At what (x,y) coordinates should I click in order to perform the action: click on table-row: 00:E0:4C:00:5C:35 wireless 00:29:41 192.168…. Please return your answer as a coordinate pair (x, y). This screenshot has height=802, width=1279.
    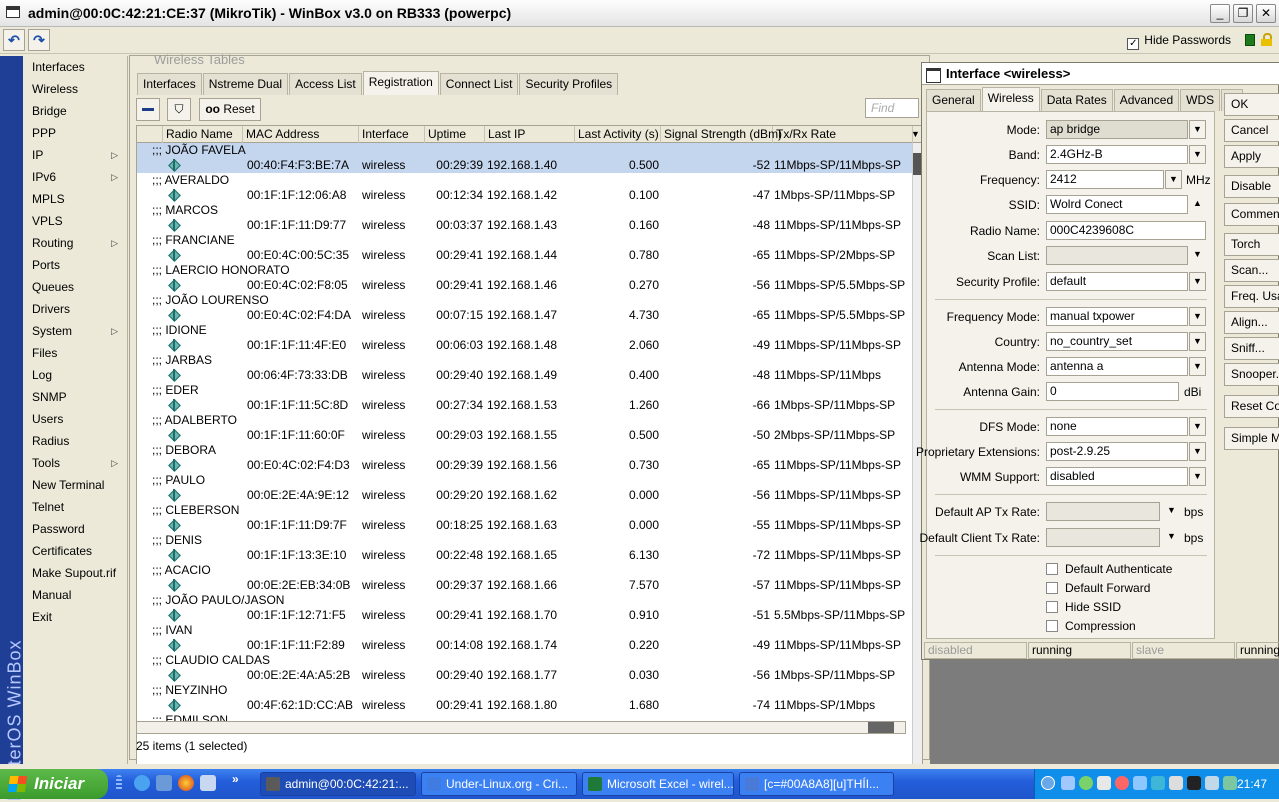
    Looking at the image, I should click on (524, 255).